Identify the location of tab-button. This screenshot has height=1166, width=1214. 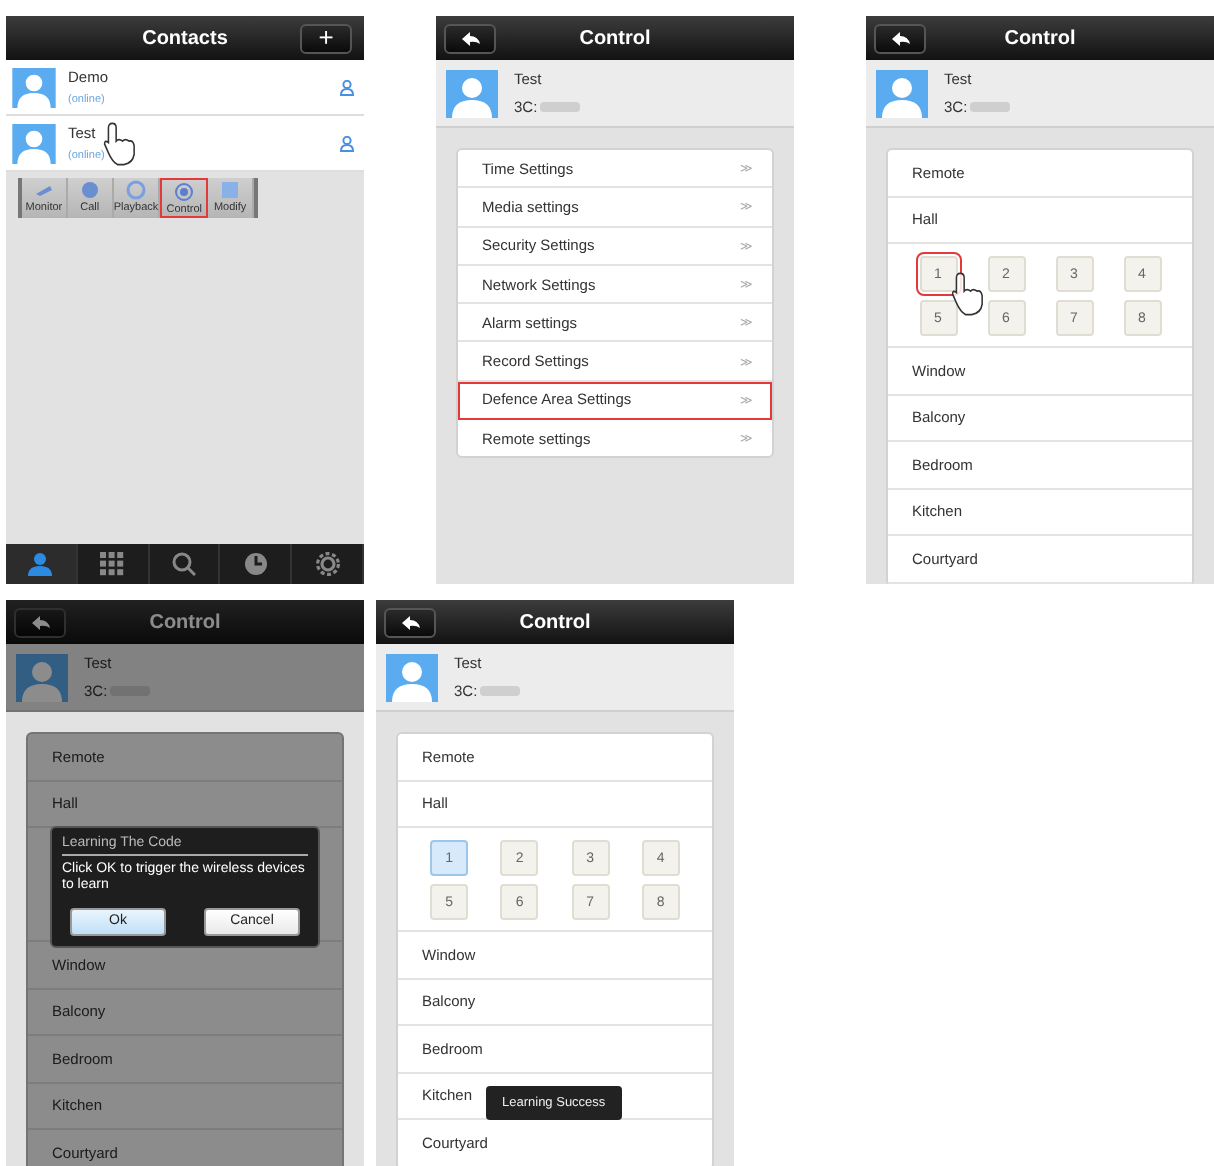
(42, 564).